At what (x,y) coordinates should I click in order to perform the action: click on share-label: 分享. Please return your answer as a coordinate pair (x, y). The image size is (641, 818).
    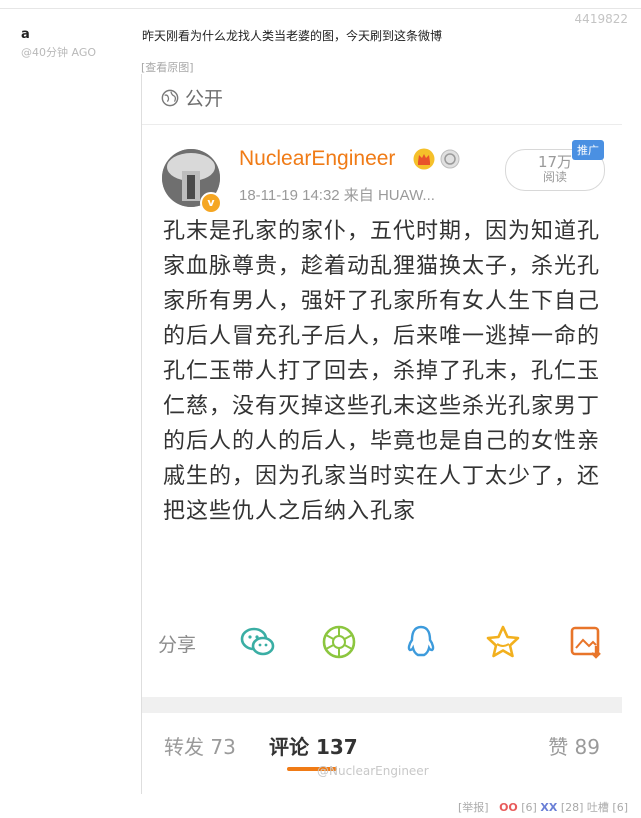
    Looking at the image, I should click on (177, 645).